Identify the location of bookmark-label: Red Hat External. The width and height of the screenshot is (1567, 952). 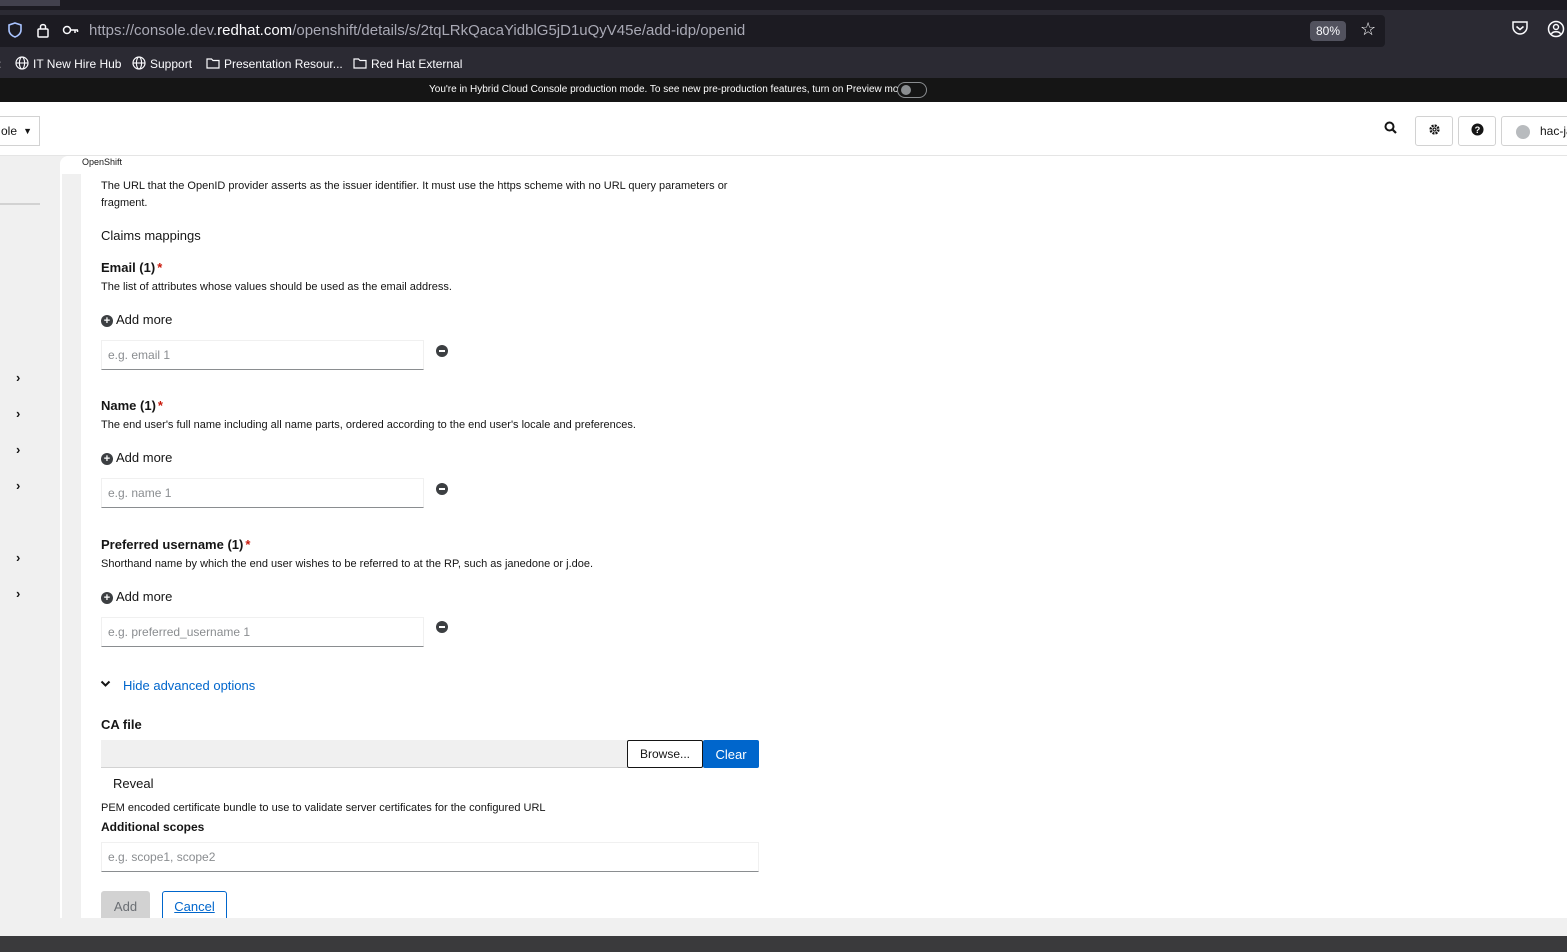
(417, 64).